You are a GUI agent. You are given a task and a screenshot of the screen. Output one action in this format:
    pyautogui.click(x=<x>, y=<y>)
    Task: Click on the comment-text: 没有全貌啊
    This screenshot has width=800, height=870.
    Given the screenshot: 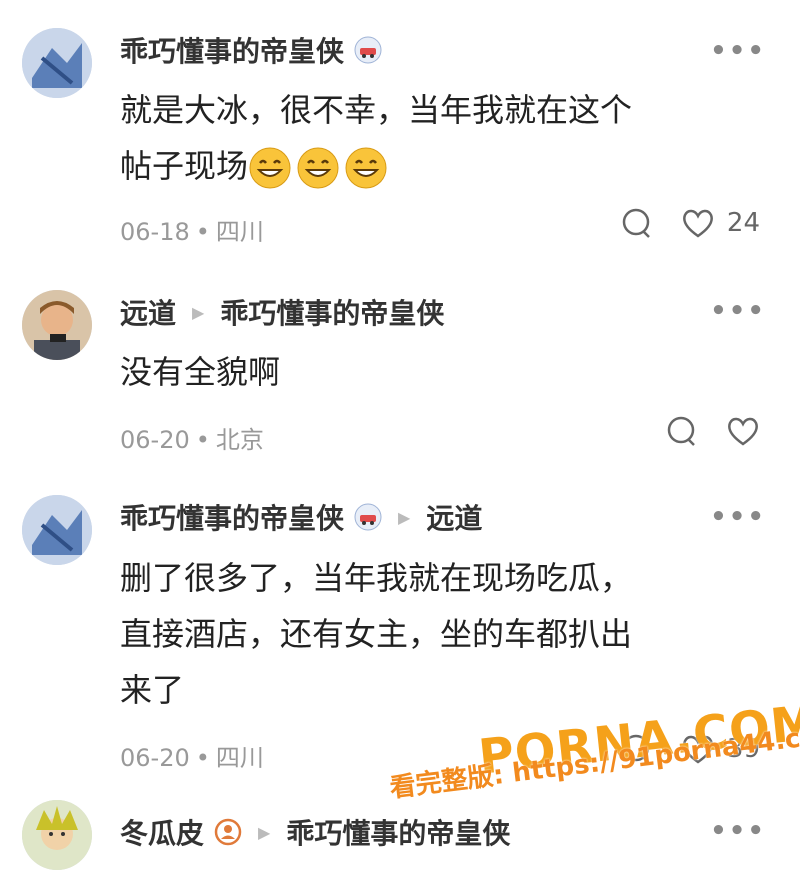 What is the action you would take?
    pyautogui.click(x=200, y=372)
    